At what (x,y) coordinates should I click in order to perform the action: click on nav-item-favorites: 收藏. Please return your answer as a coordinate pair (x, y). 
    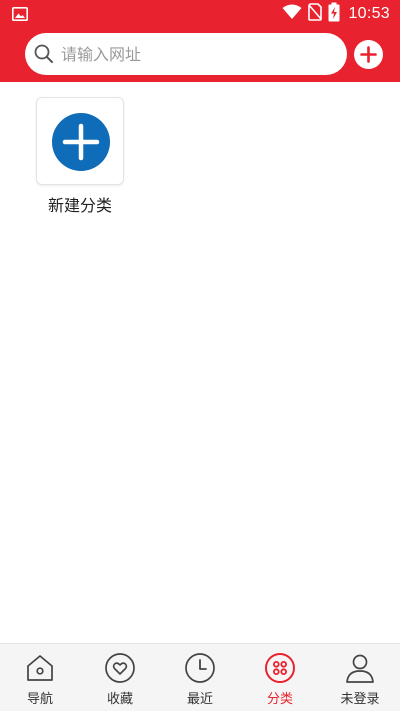
    Looking at the image, I should click on (120, 677).